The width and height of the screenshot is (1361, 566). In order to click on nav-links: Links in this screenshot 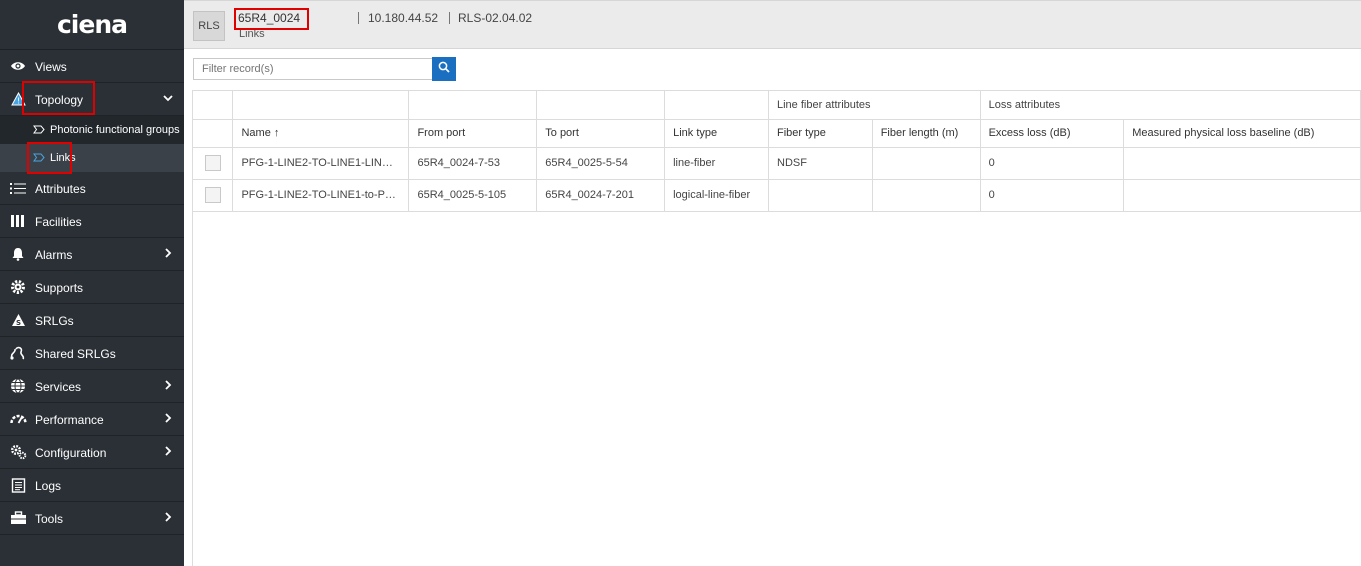, I will do `click(92, 158)`.